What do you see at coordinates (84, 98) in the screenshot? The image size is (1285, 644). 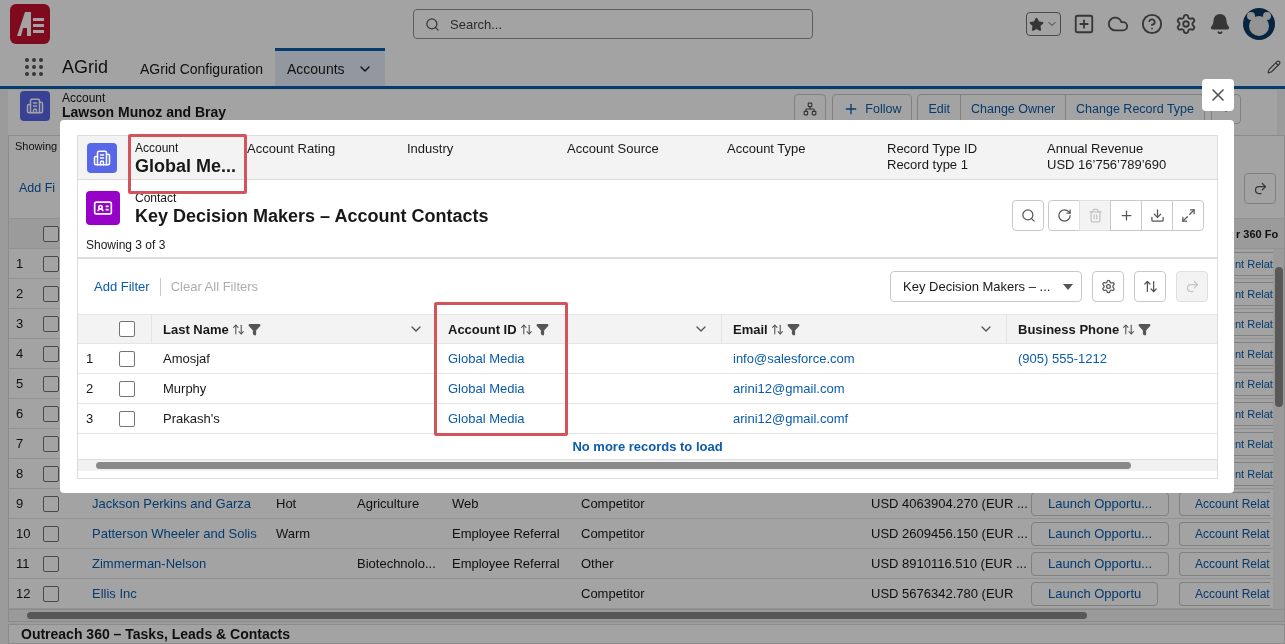 I see `object-type: Account` at bounding box center [84, 98].